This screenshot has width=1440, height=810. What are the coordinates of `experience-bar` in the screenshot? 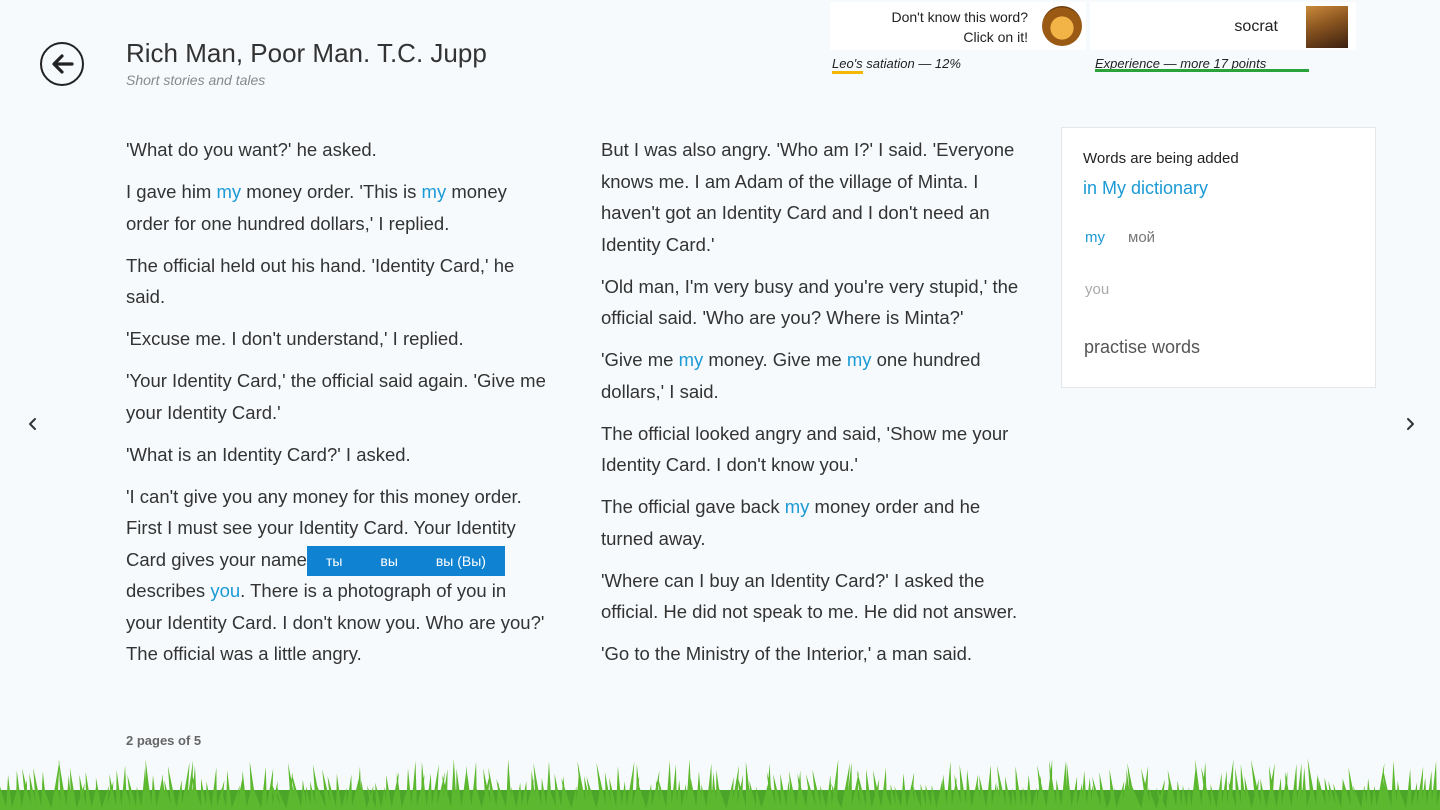 It's located at (1202, 70).